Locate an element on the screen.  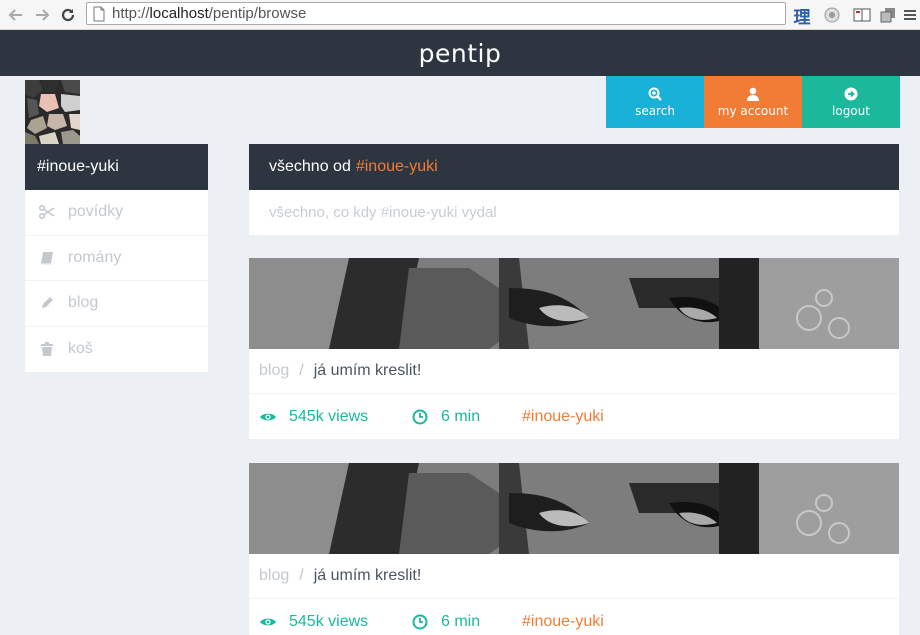
arrow-right-icon is located at coordinates (43, 15).